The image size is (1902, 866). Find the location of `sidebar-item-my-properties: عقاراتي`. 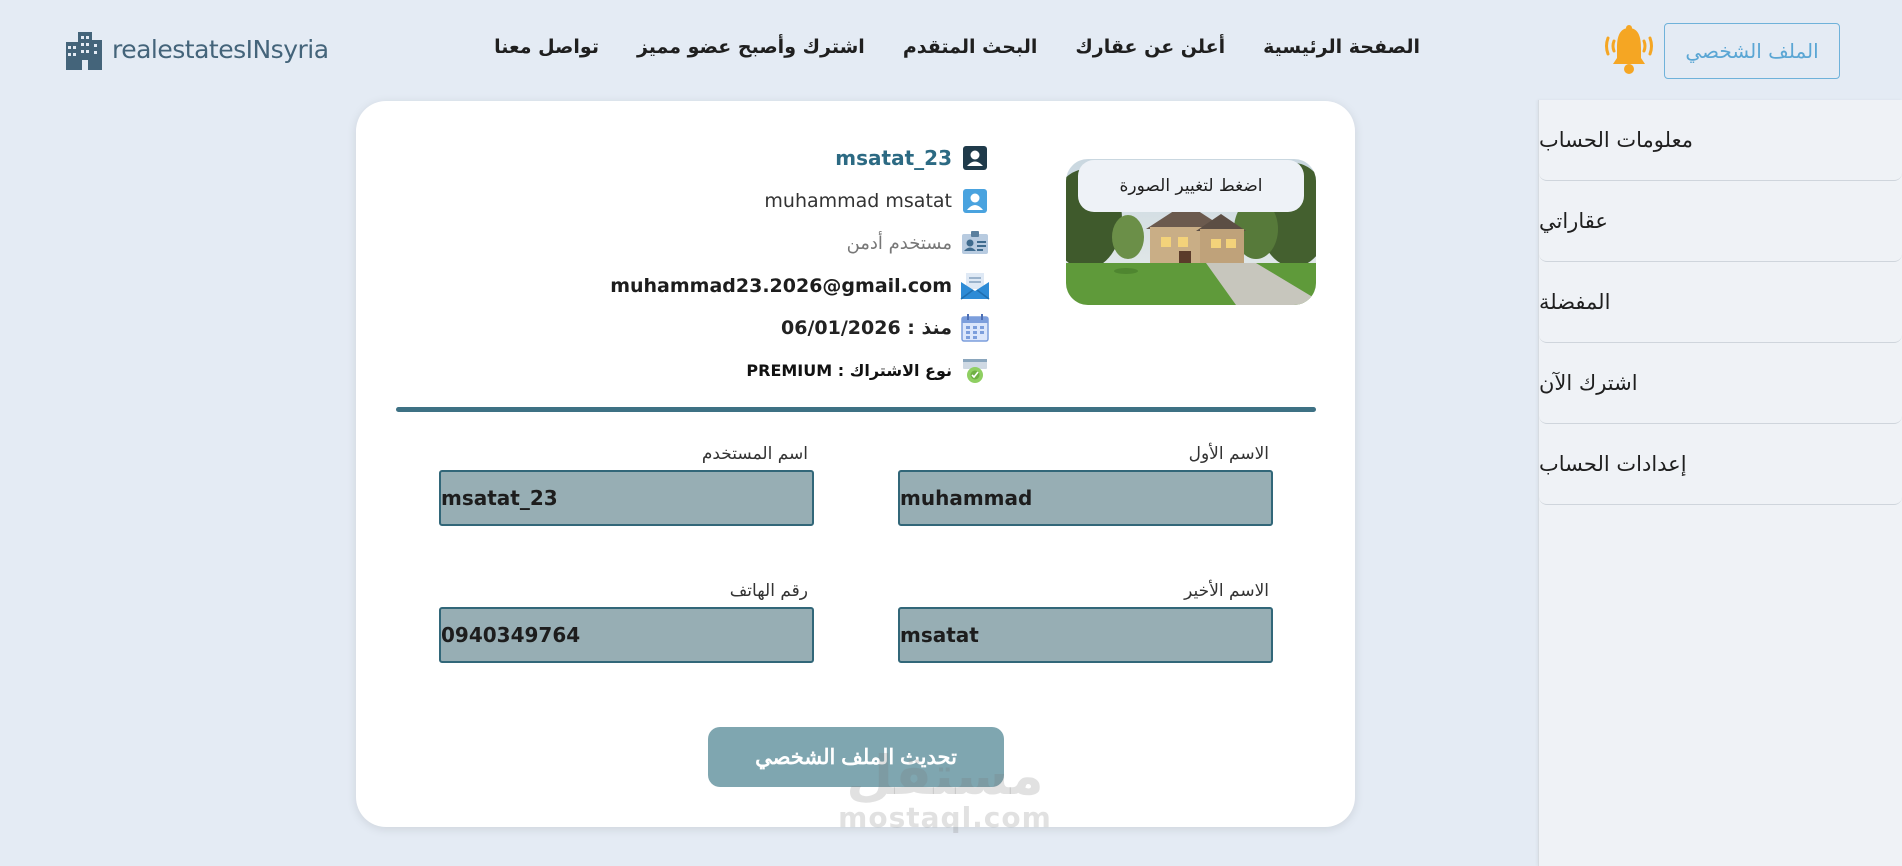

sidebar-item-my-properties: عقاراتي is located at coordinates (1720, 221).